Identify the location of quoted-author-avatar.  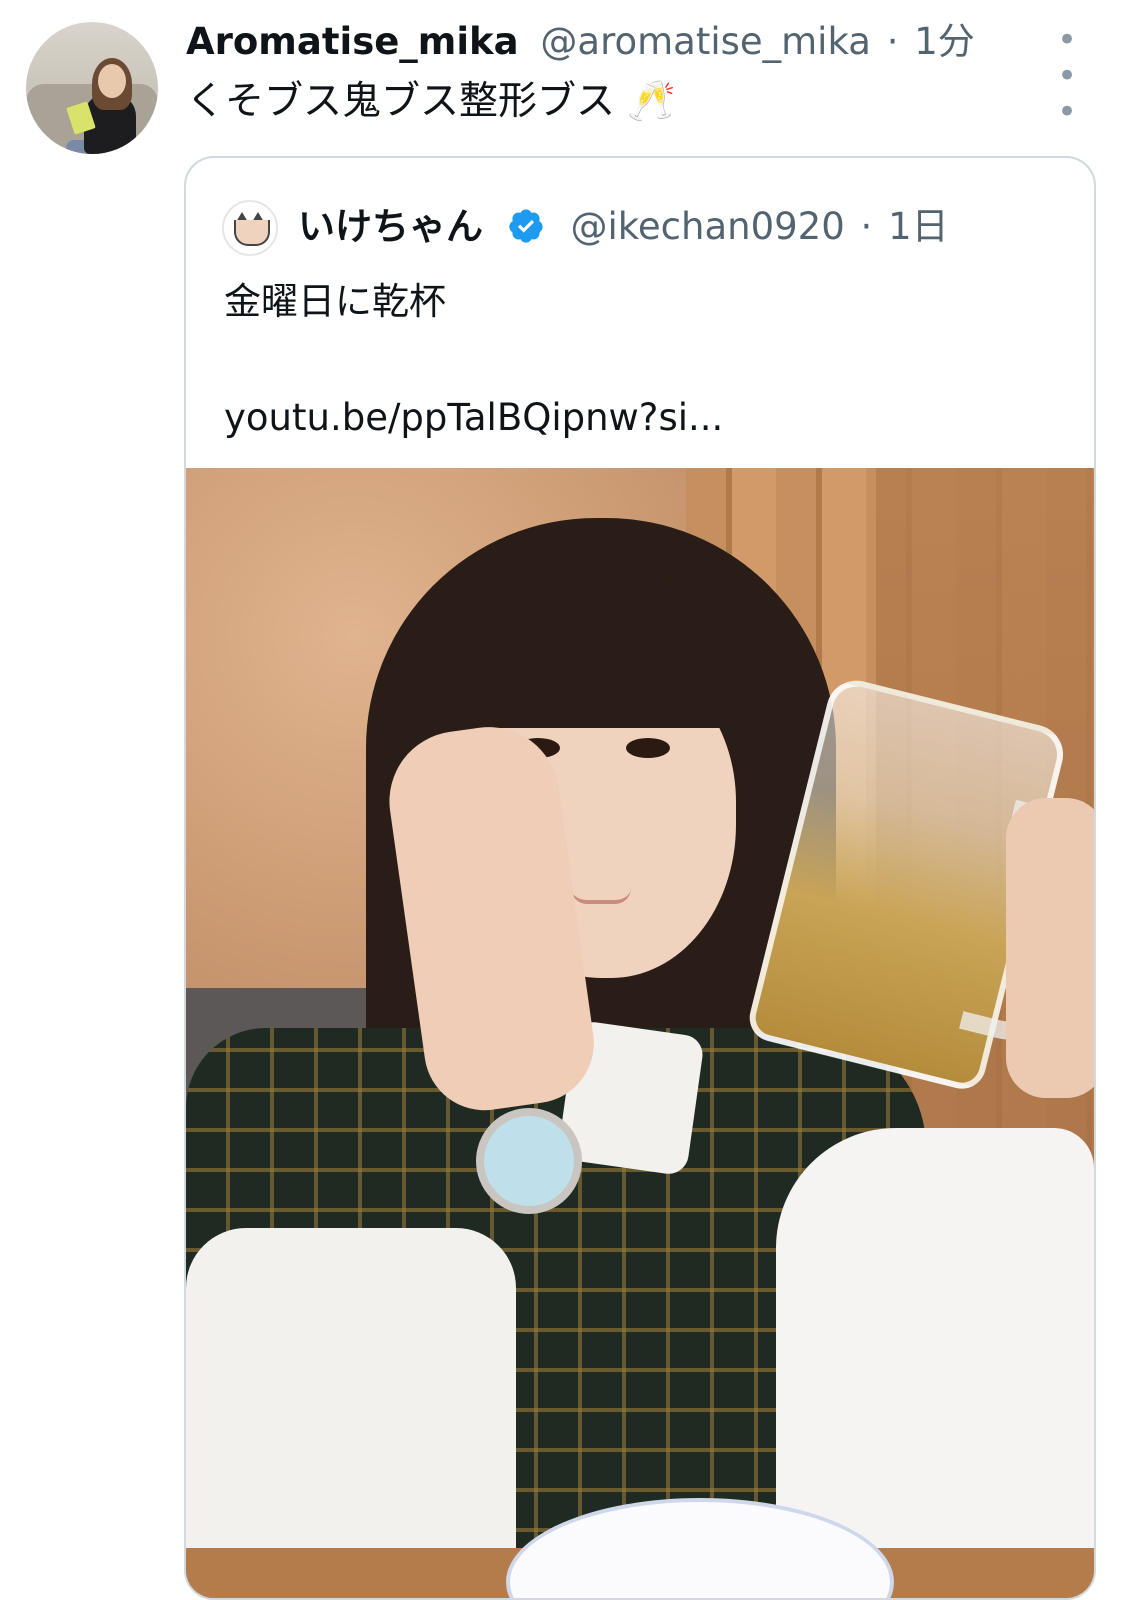
(250, 228).